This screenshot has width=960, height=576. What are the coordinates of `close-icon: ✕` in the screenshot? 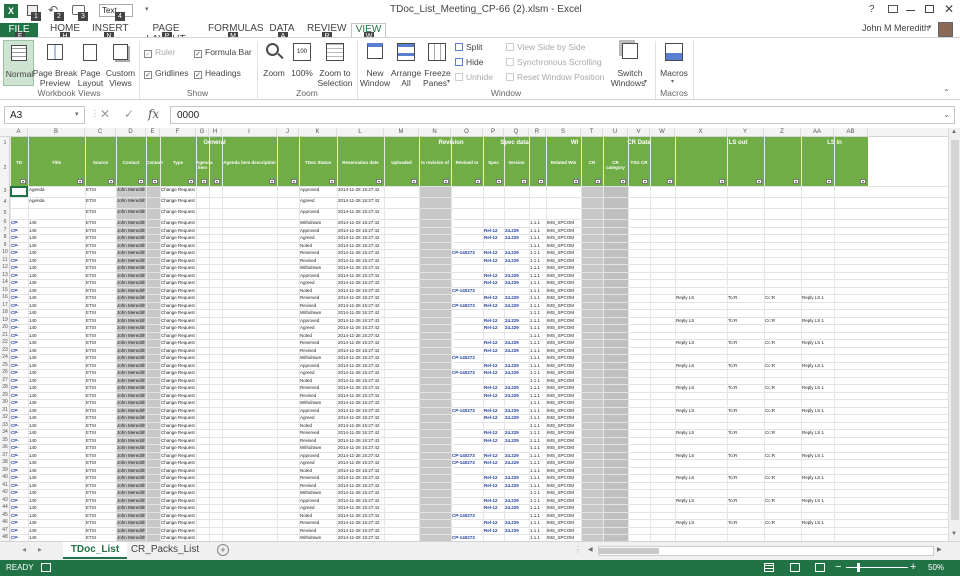 It's located at (949, 9).